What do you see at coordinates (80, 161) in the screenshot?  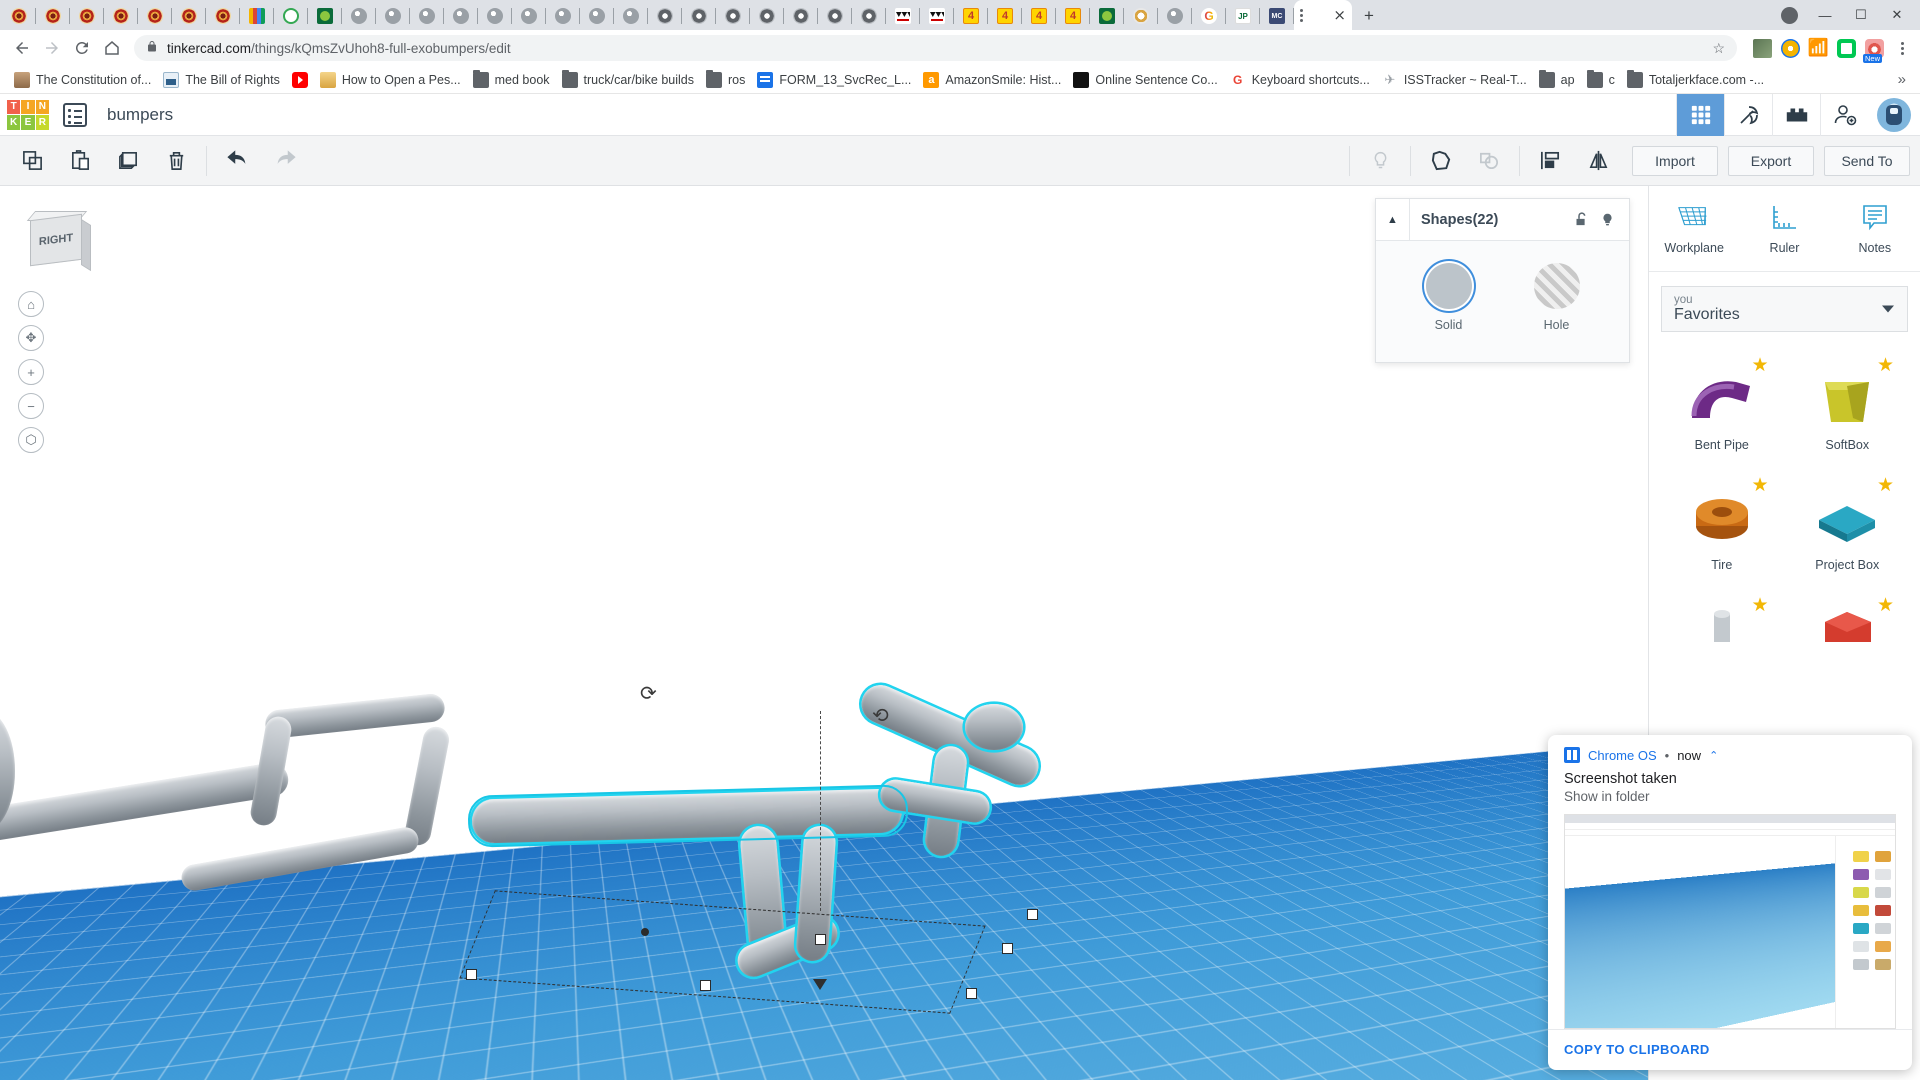 I see `paste-button` at bounding box center [80, 161].